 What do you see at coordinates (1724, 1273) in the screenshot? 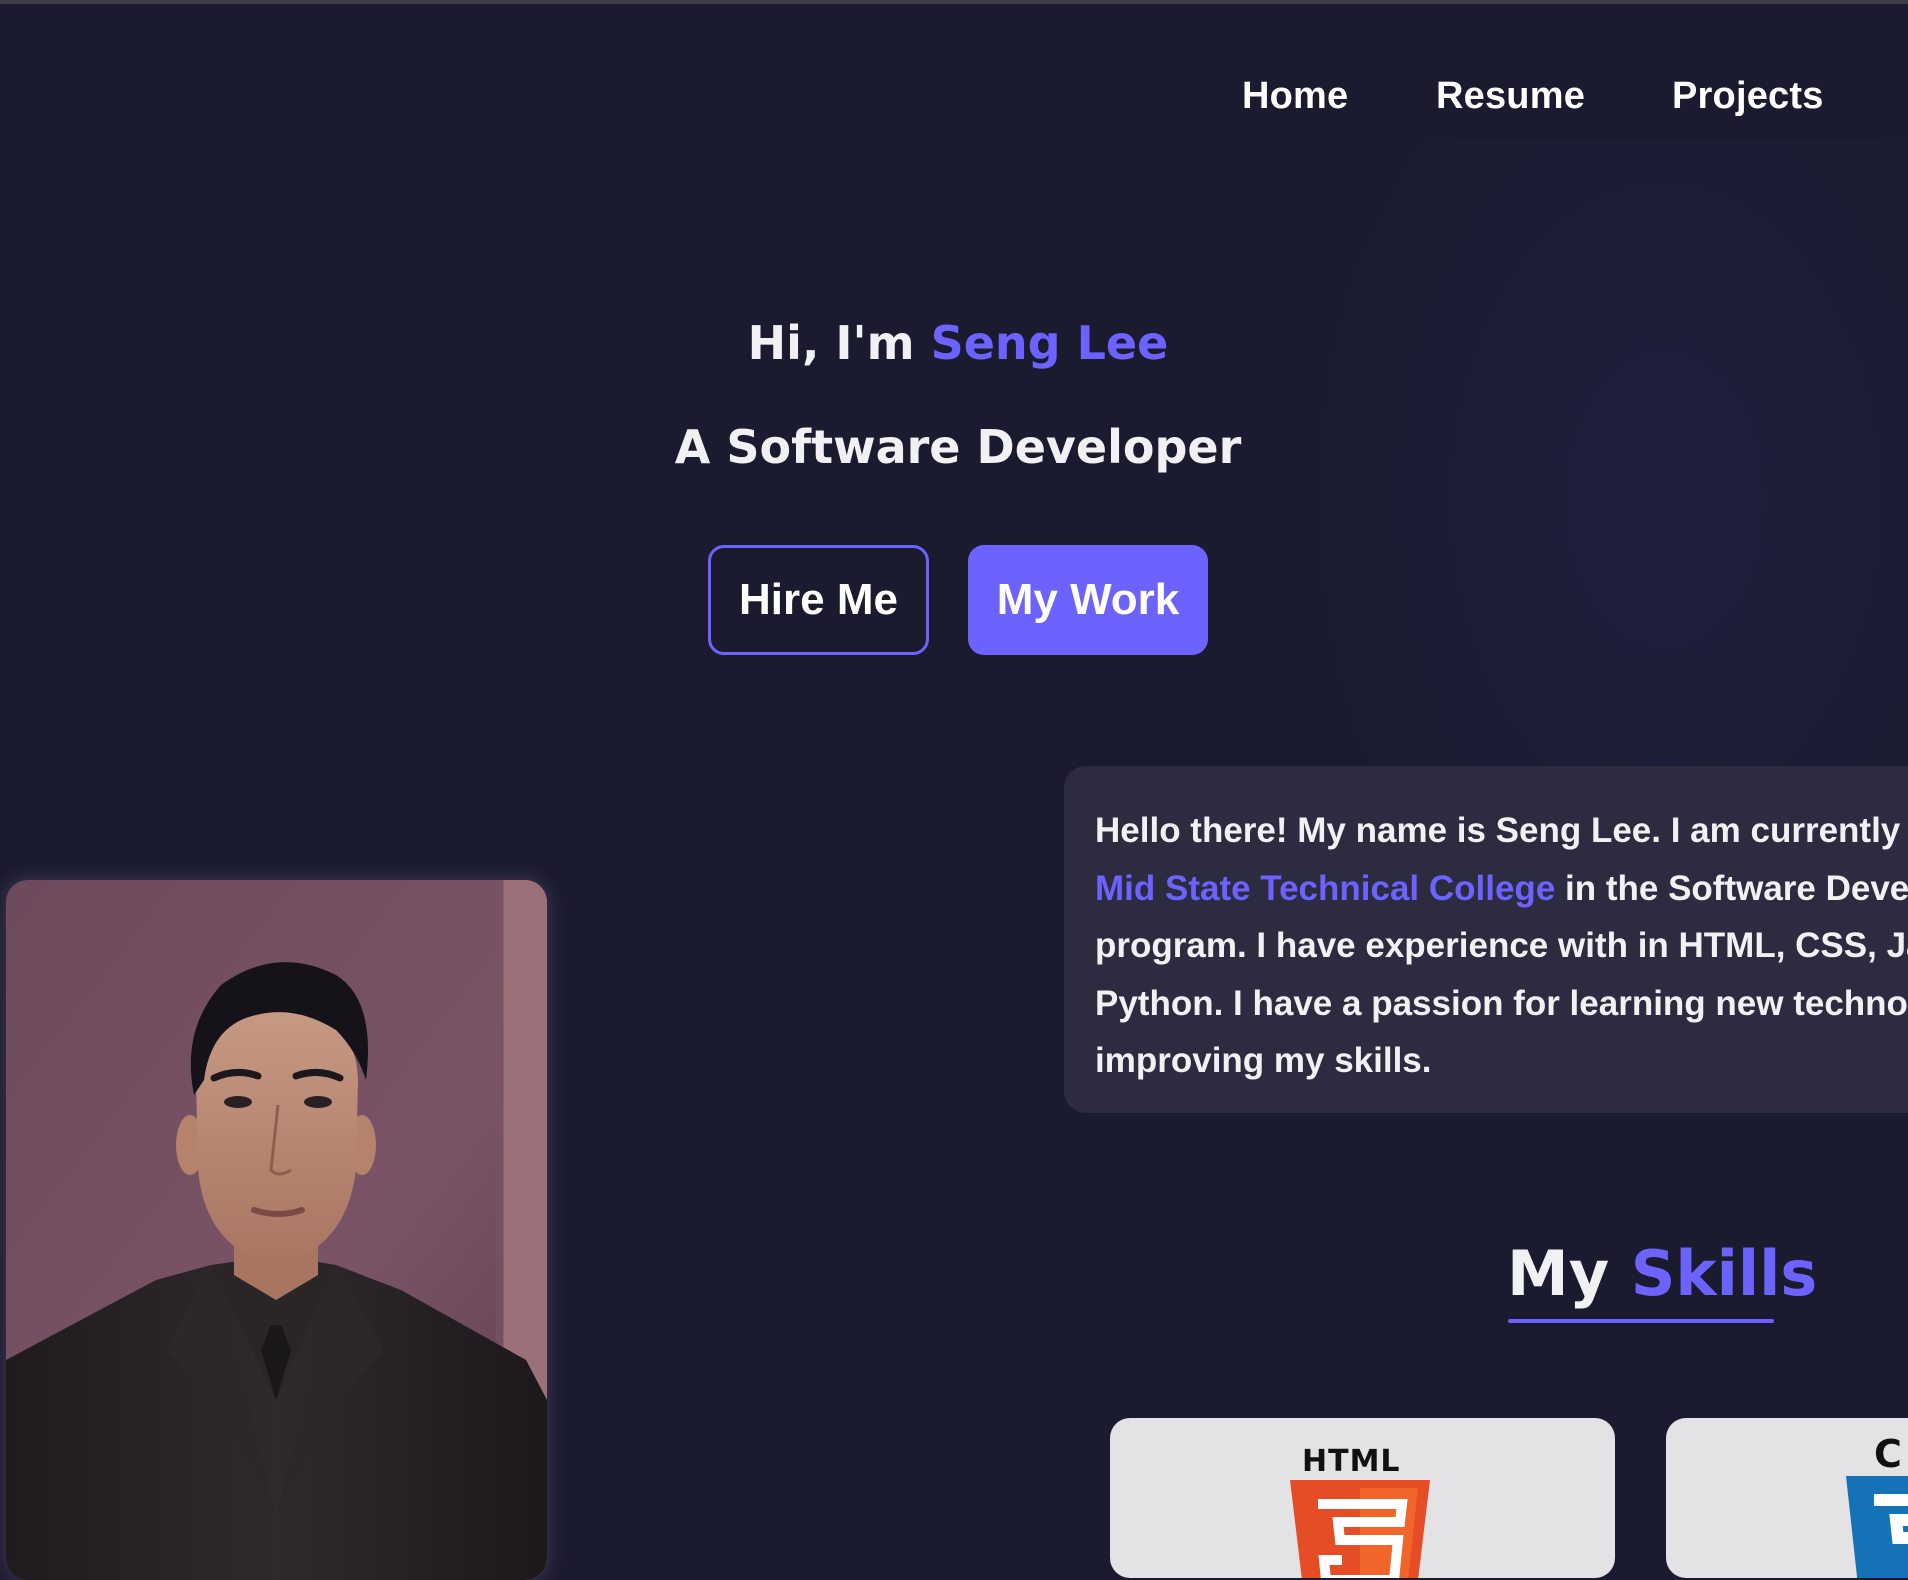
I see `skills-heading-accent: Skills` at bounding box center [1724, 1273].